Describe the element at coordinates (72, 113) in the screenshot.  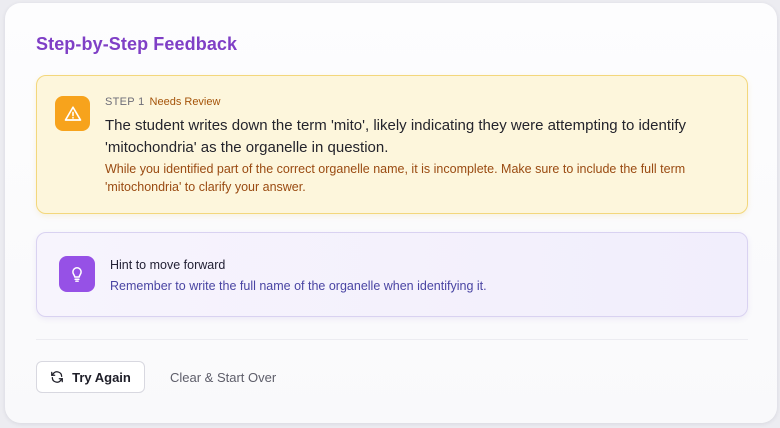
I see `warning-icon` at that location.